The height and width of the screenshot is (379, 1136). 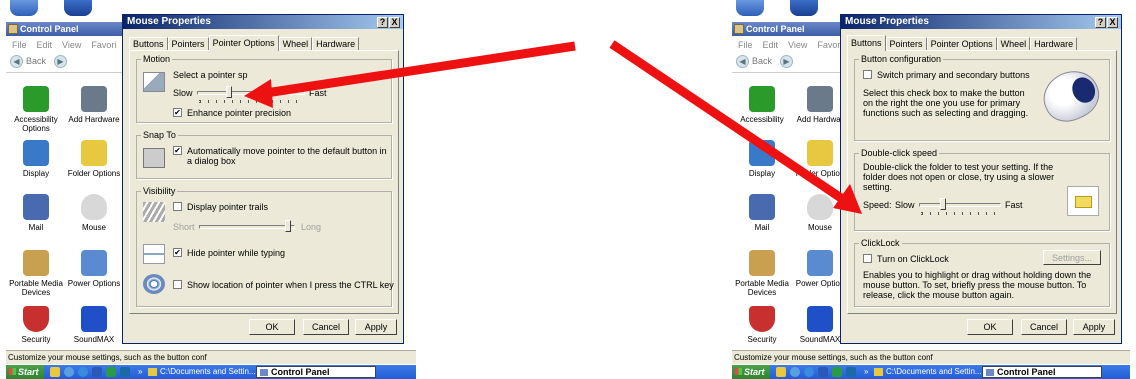 I want to click on cp-item-folder-options: Folder Options, so click(x=94, y=159).